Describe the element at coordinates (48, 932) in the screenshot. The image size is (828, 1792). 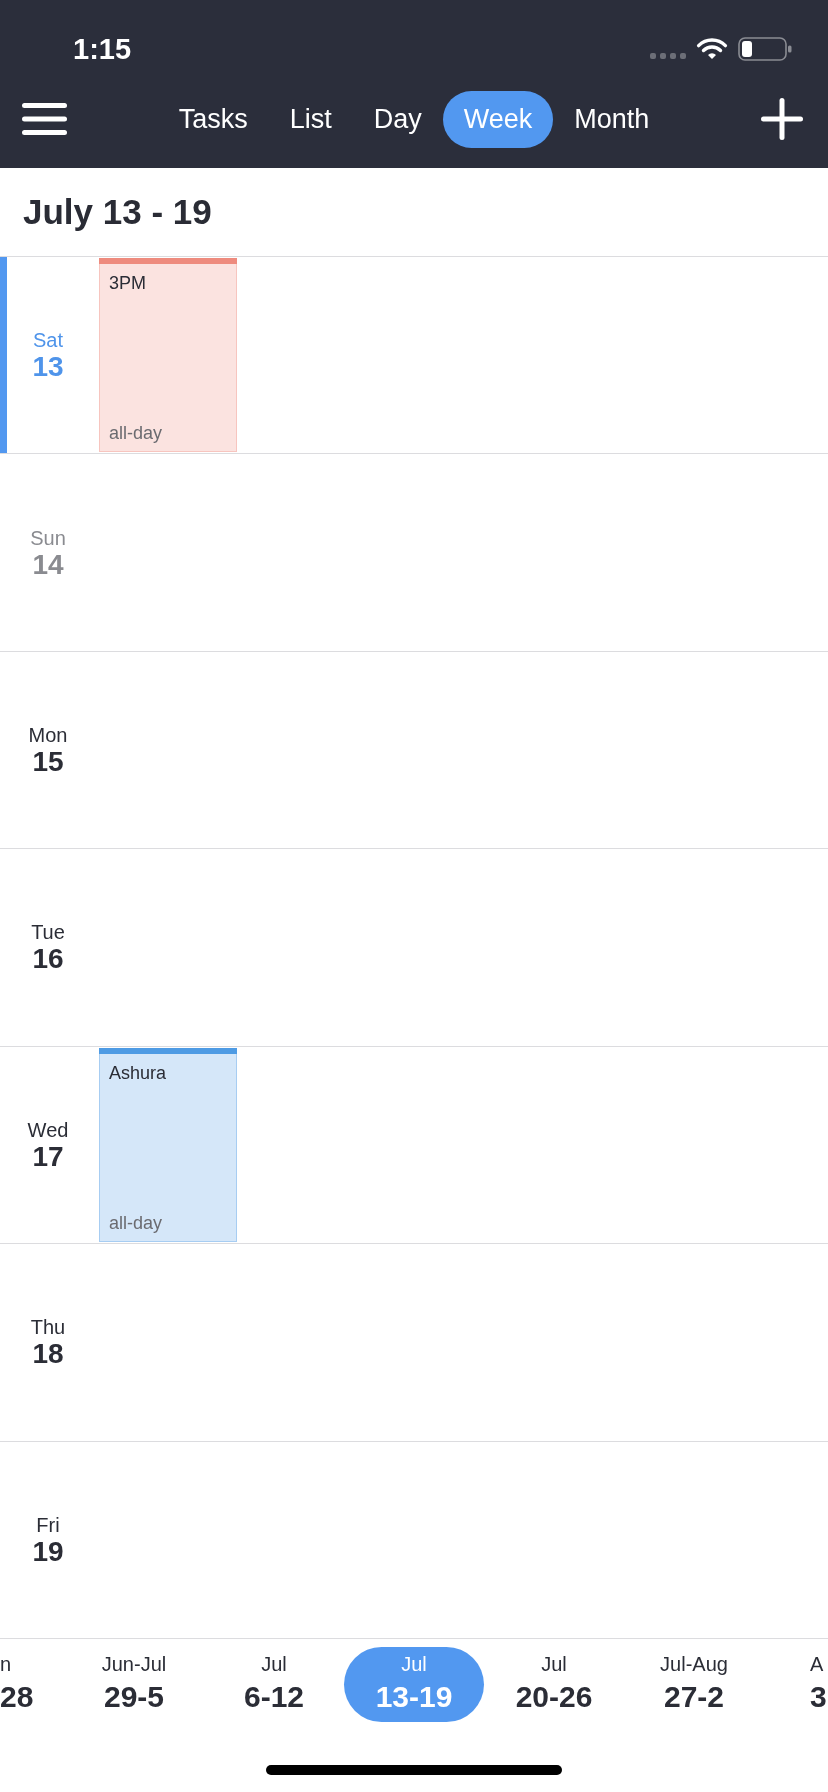
I see `weekday-label: Tue` at that location.